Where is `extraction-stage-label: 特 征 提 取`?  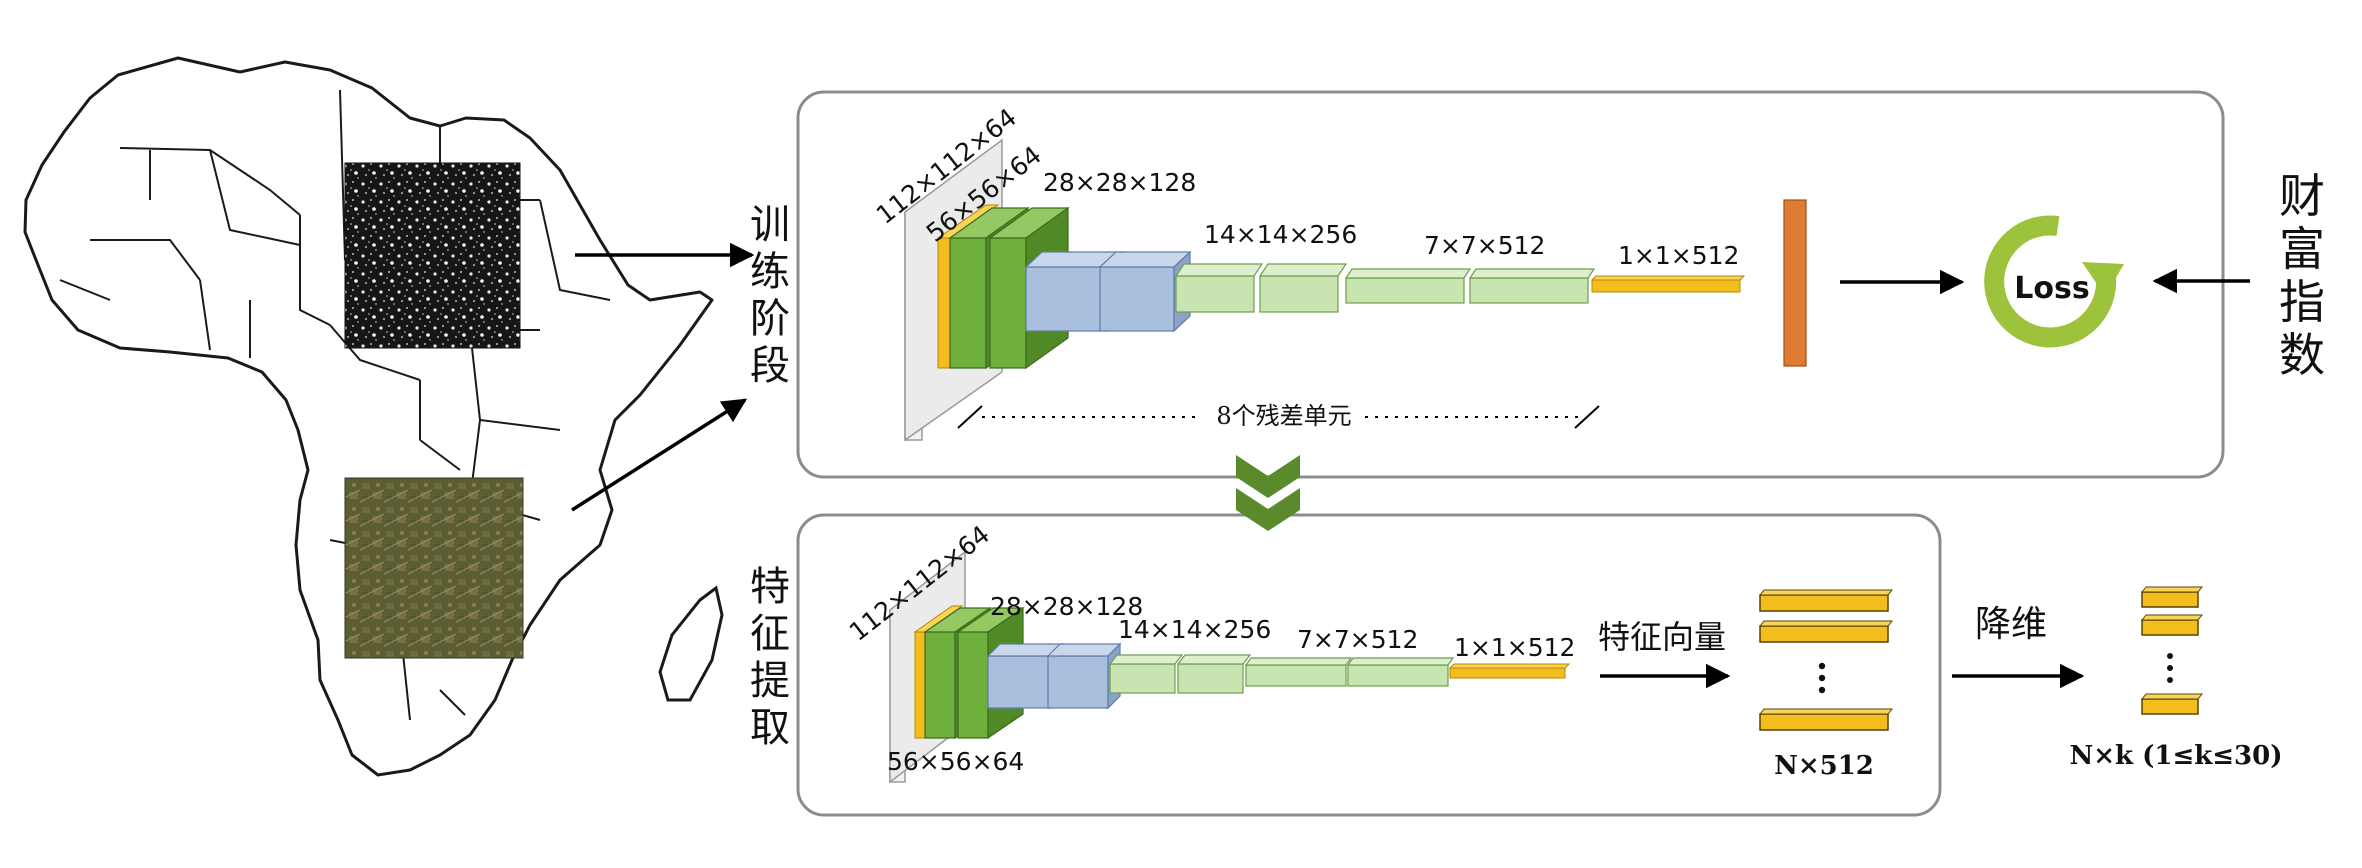 extraction-stage-label: 特 征 提 取 is located at coordinates (770, 657).